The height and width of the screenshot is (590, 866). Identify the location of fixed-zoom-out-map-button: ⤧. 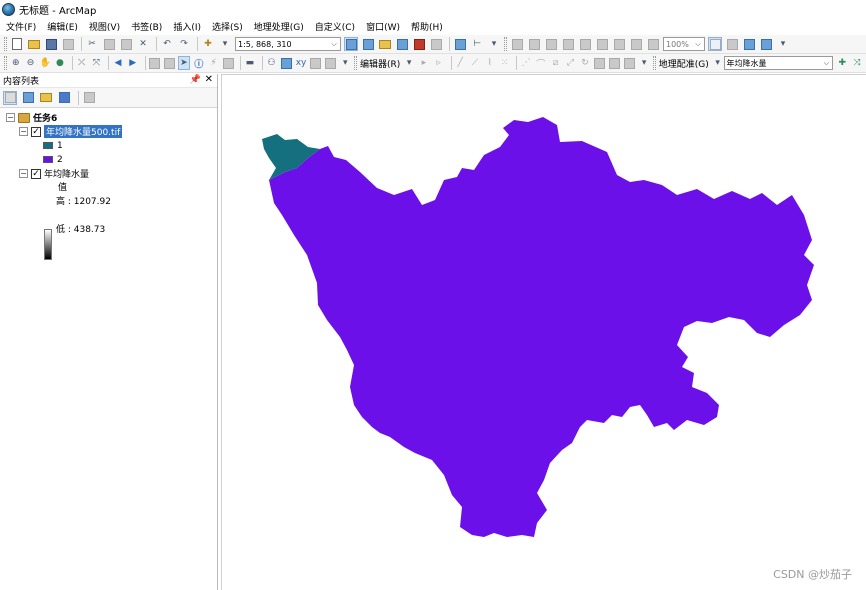
(96, 63).